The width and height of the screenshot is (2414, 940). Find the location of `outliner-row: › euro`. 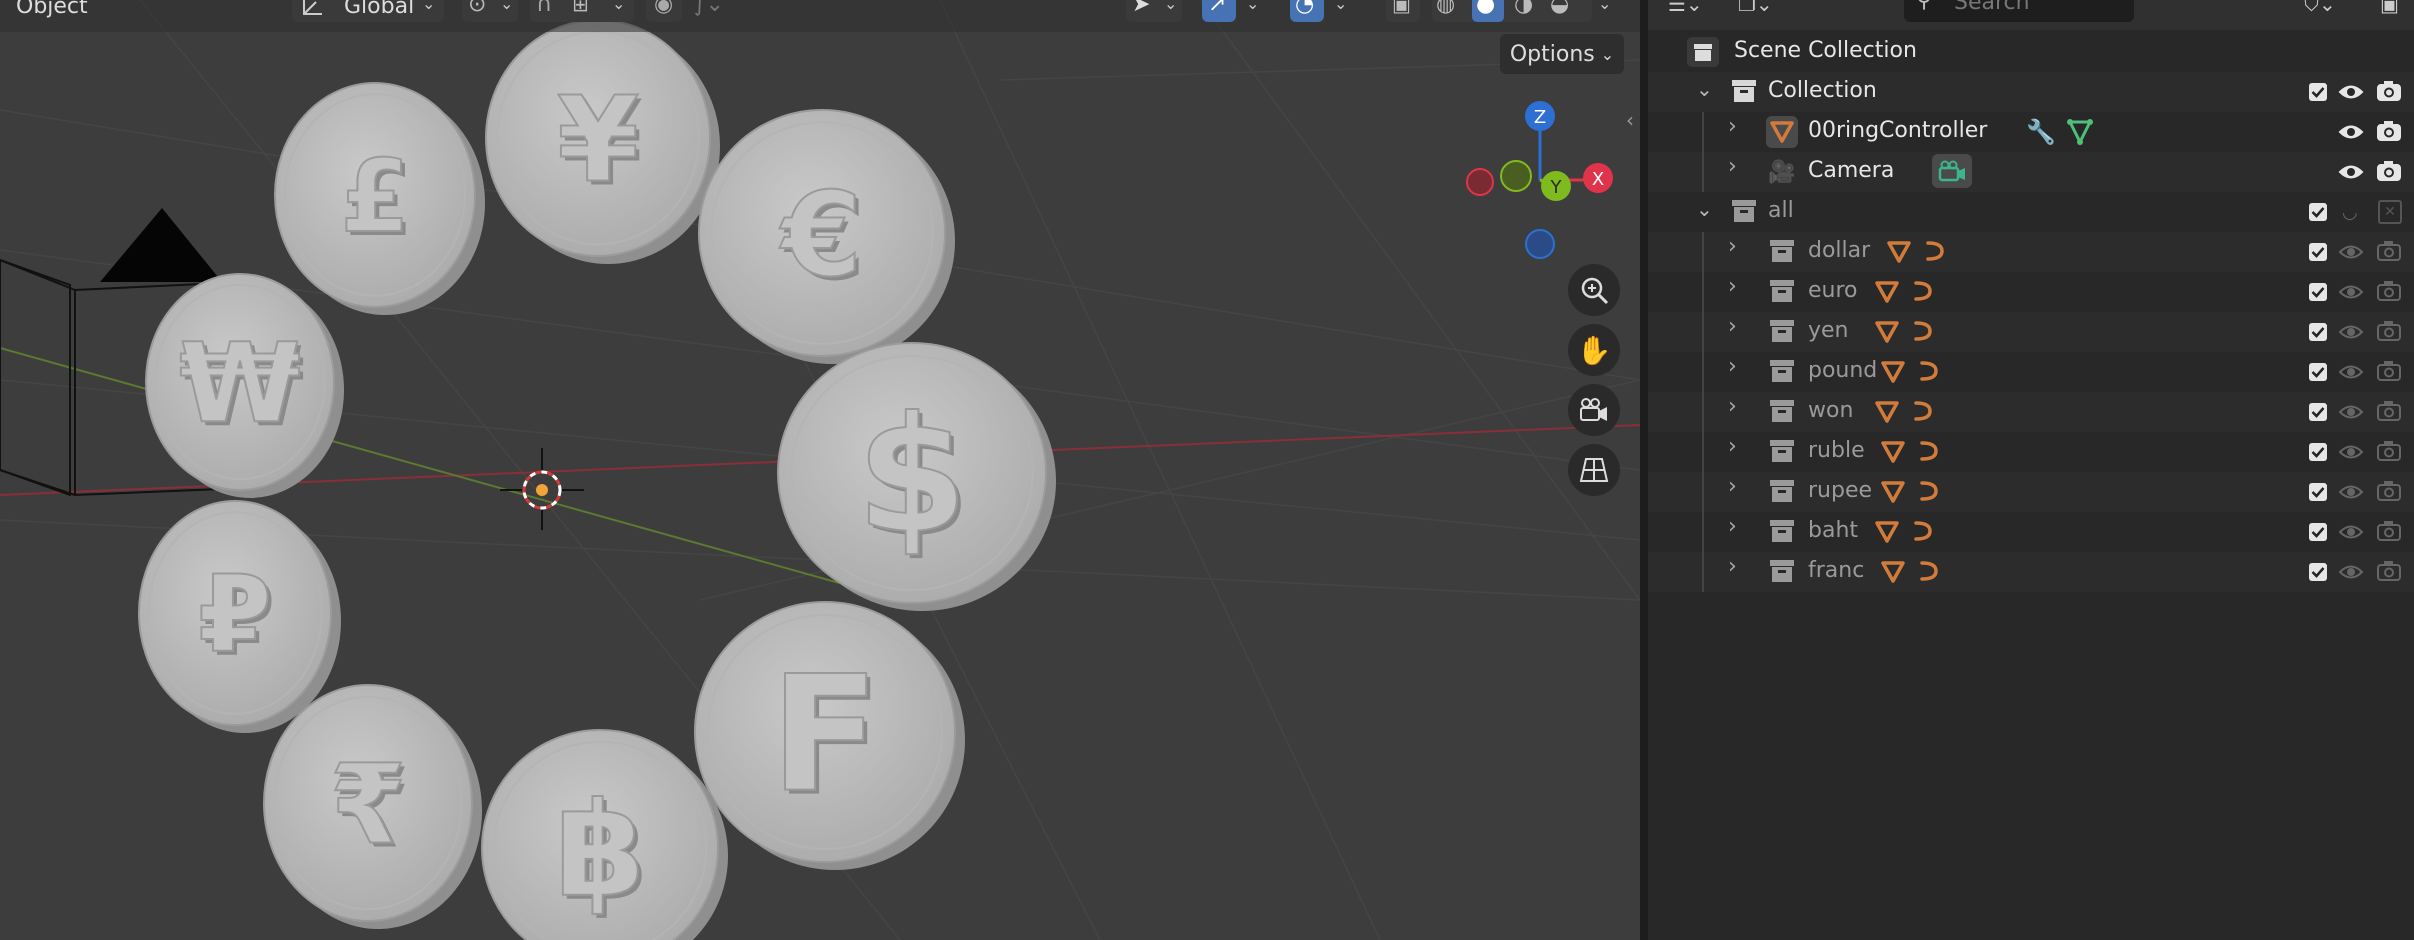

outliner-row: › euro is located at coordinates (2031, 292).